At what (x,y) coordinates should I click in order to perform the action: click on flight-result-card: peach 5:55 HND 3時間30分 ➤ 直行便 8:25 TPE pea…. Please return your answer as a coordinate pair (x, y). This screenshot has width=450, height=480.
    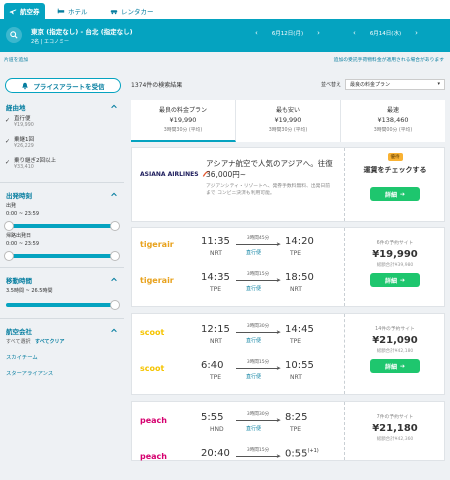
    Looking at the image, I should click on (288, 431).